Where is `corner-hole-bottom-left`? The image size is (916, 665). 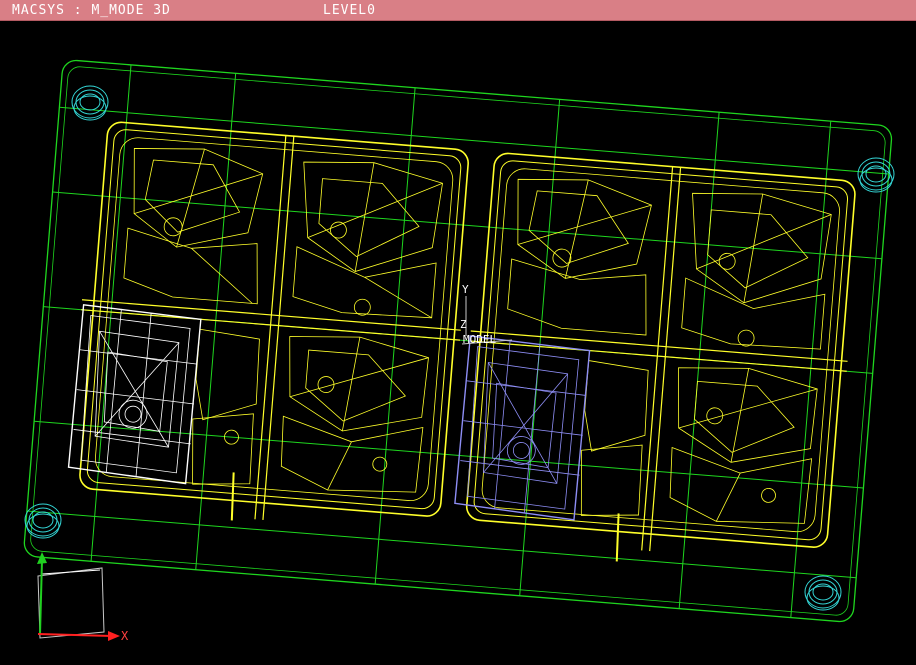 corner-hole-bottom-left is located at coordinates (43, 521).